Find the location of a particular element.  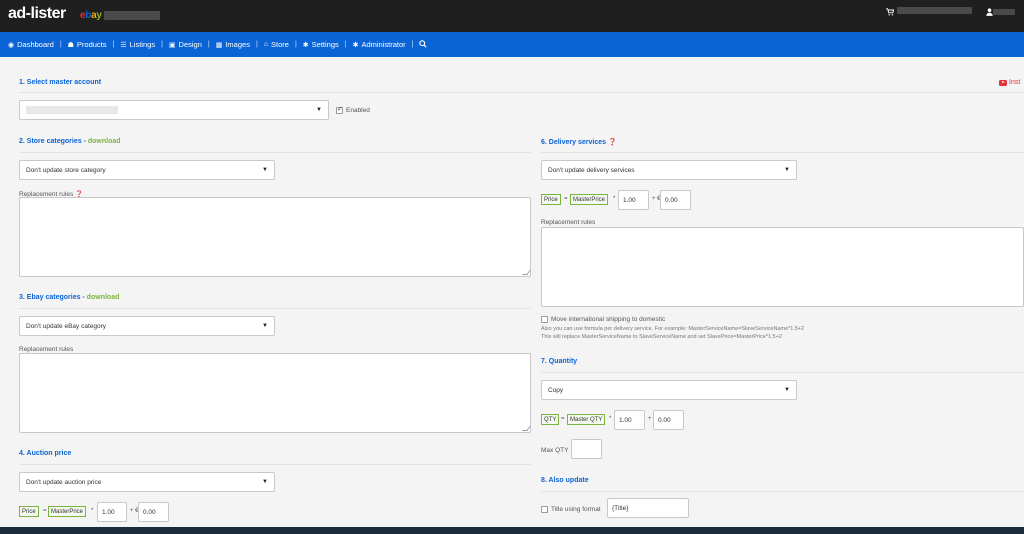

store-name-redacted is located at coordinates (934, 10).